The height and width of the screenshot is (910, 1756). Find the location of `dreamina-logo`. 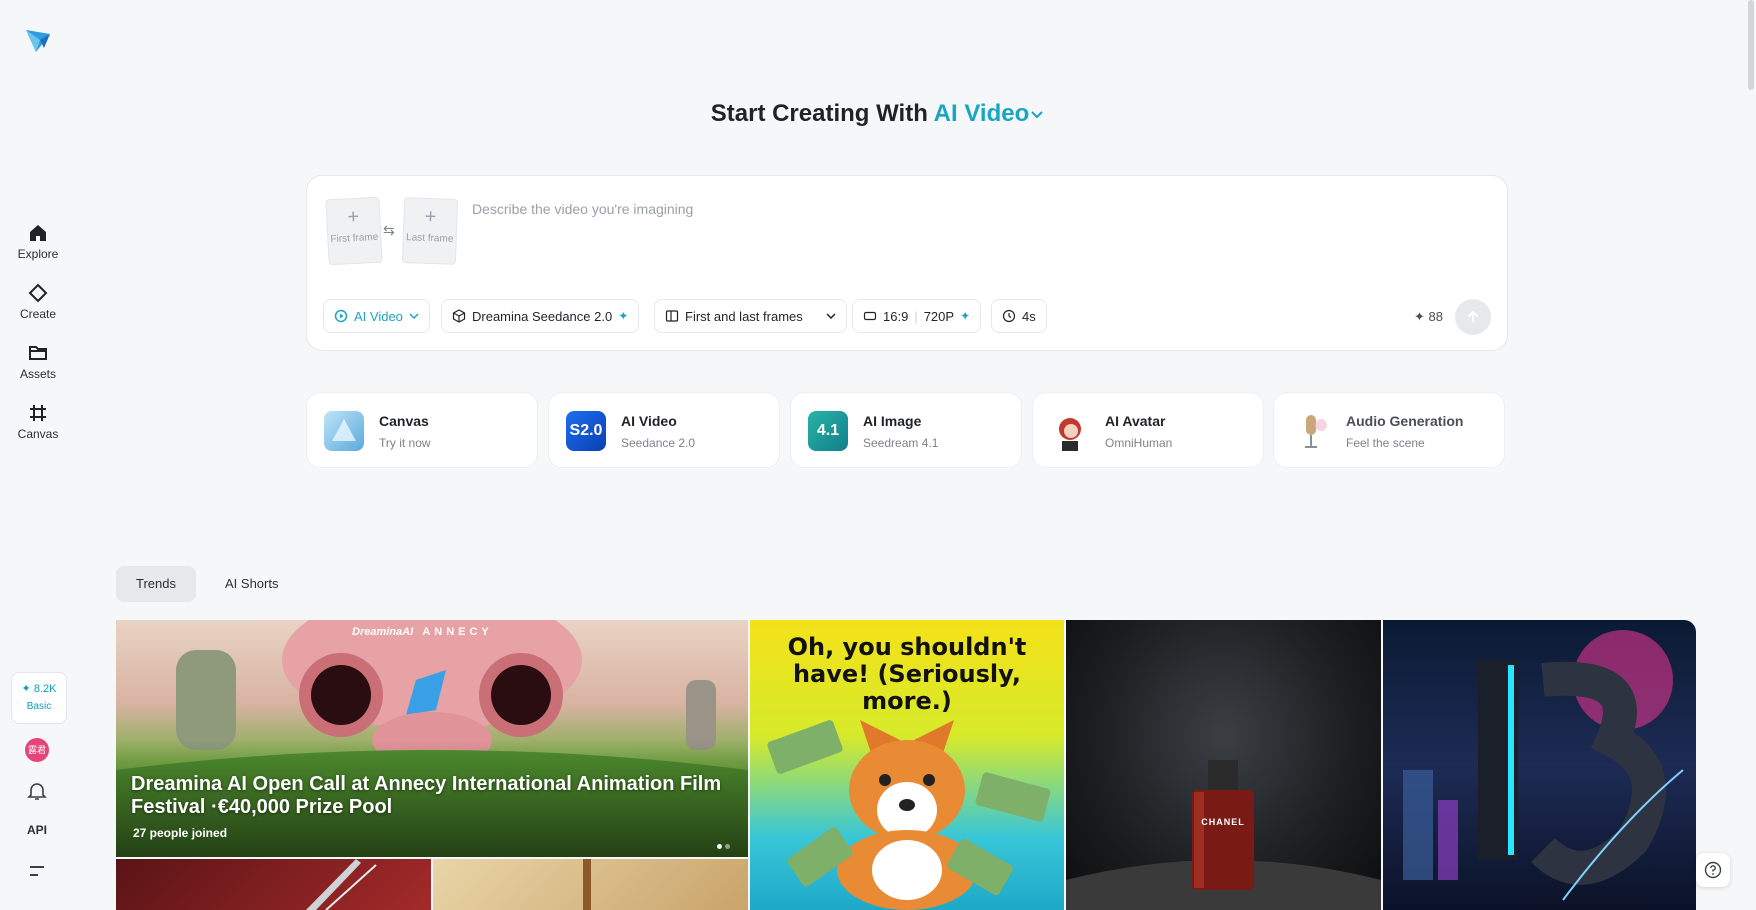

dreamina-logo is located at coordinates (38, 40).